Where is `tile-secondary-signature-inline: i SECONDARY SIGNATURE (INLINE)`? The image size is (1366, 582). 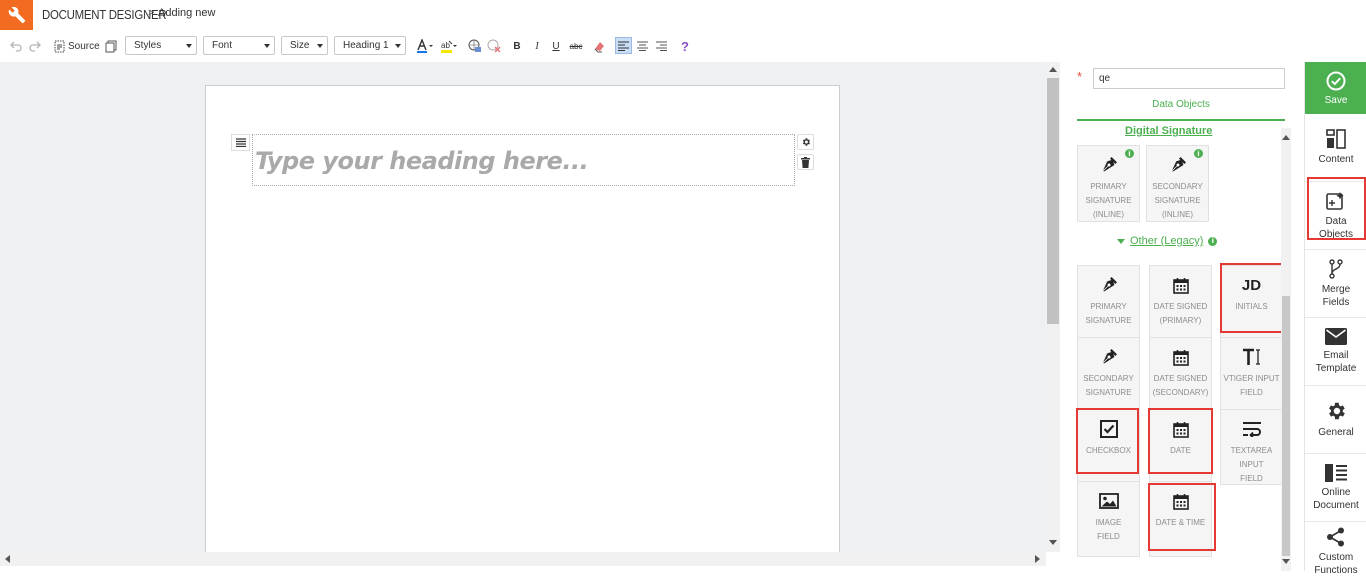
tile-secondary-signature-inline: i SECONDARY SIGNATURE (INLINE) is located at coordinates (1177, 183).